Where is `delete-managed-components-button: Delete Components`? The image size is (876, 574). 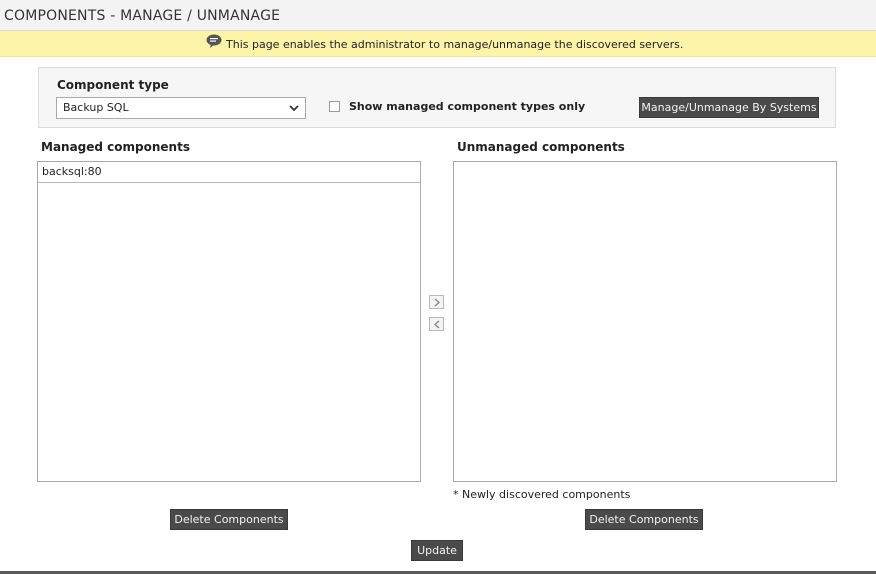
delete-managed-components-button: Delete Components is located at coordinates (229, 519).